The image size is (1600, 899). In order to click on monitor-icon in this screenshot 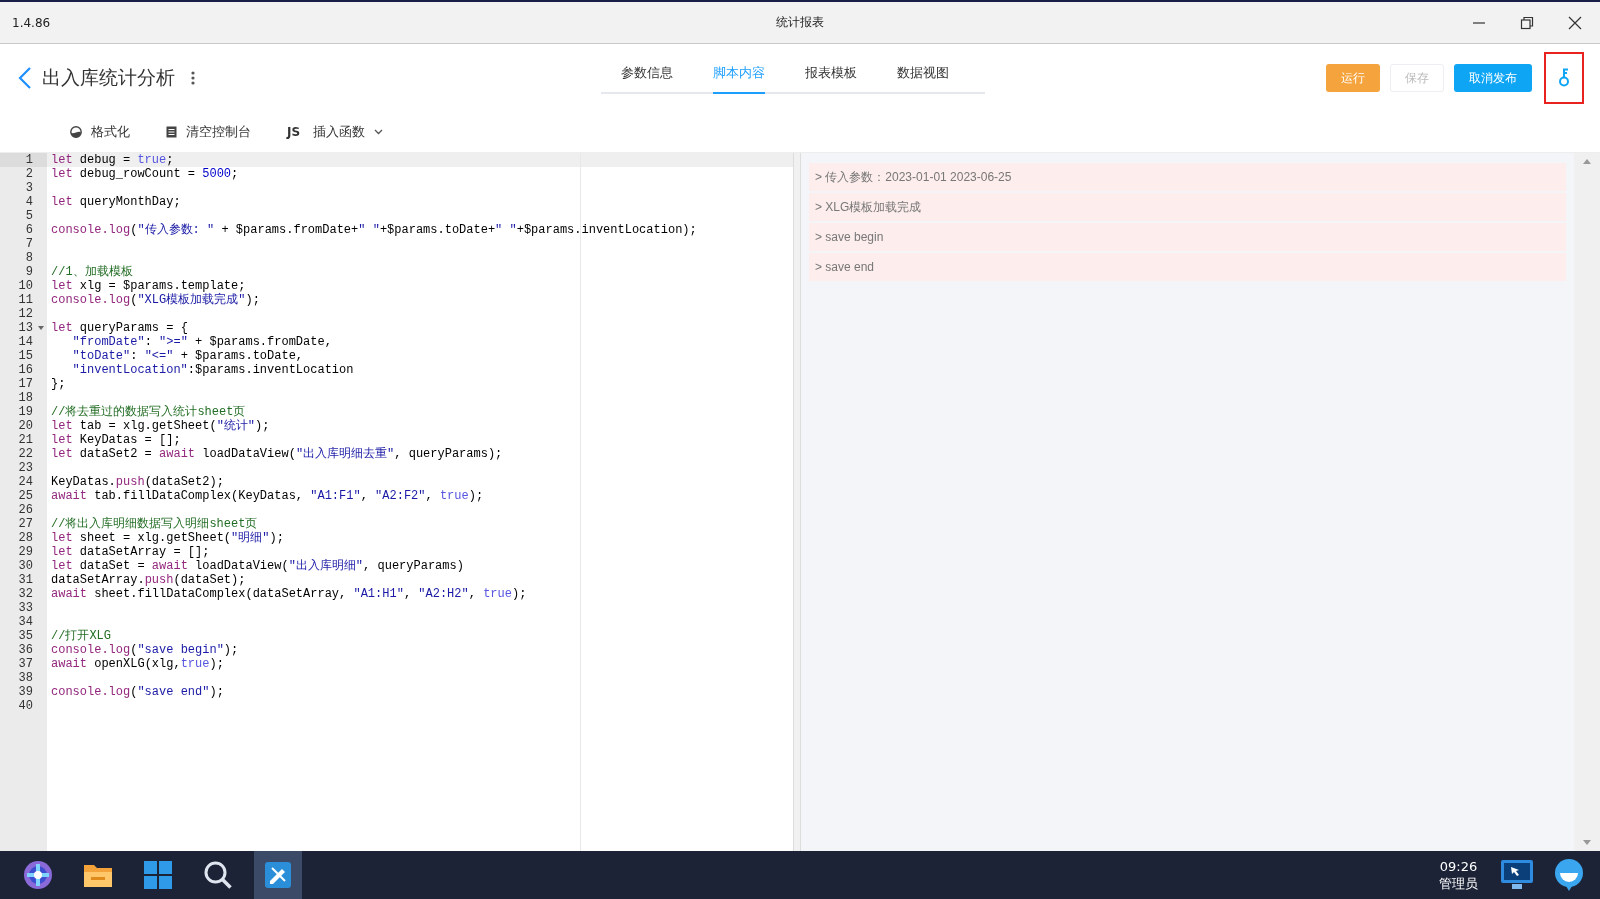, I will do `click(1517, 875)`.